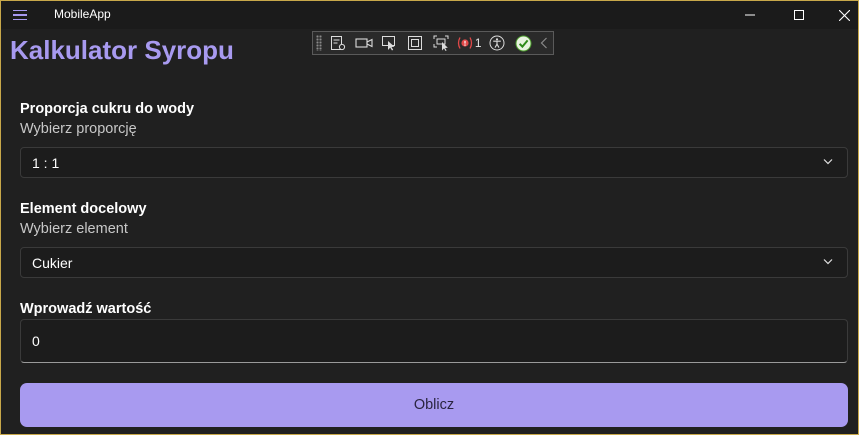 Image resolution: width=859 pixels, height=435 pixels. I want to click on checkmark-icon, so click(523, 43).